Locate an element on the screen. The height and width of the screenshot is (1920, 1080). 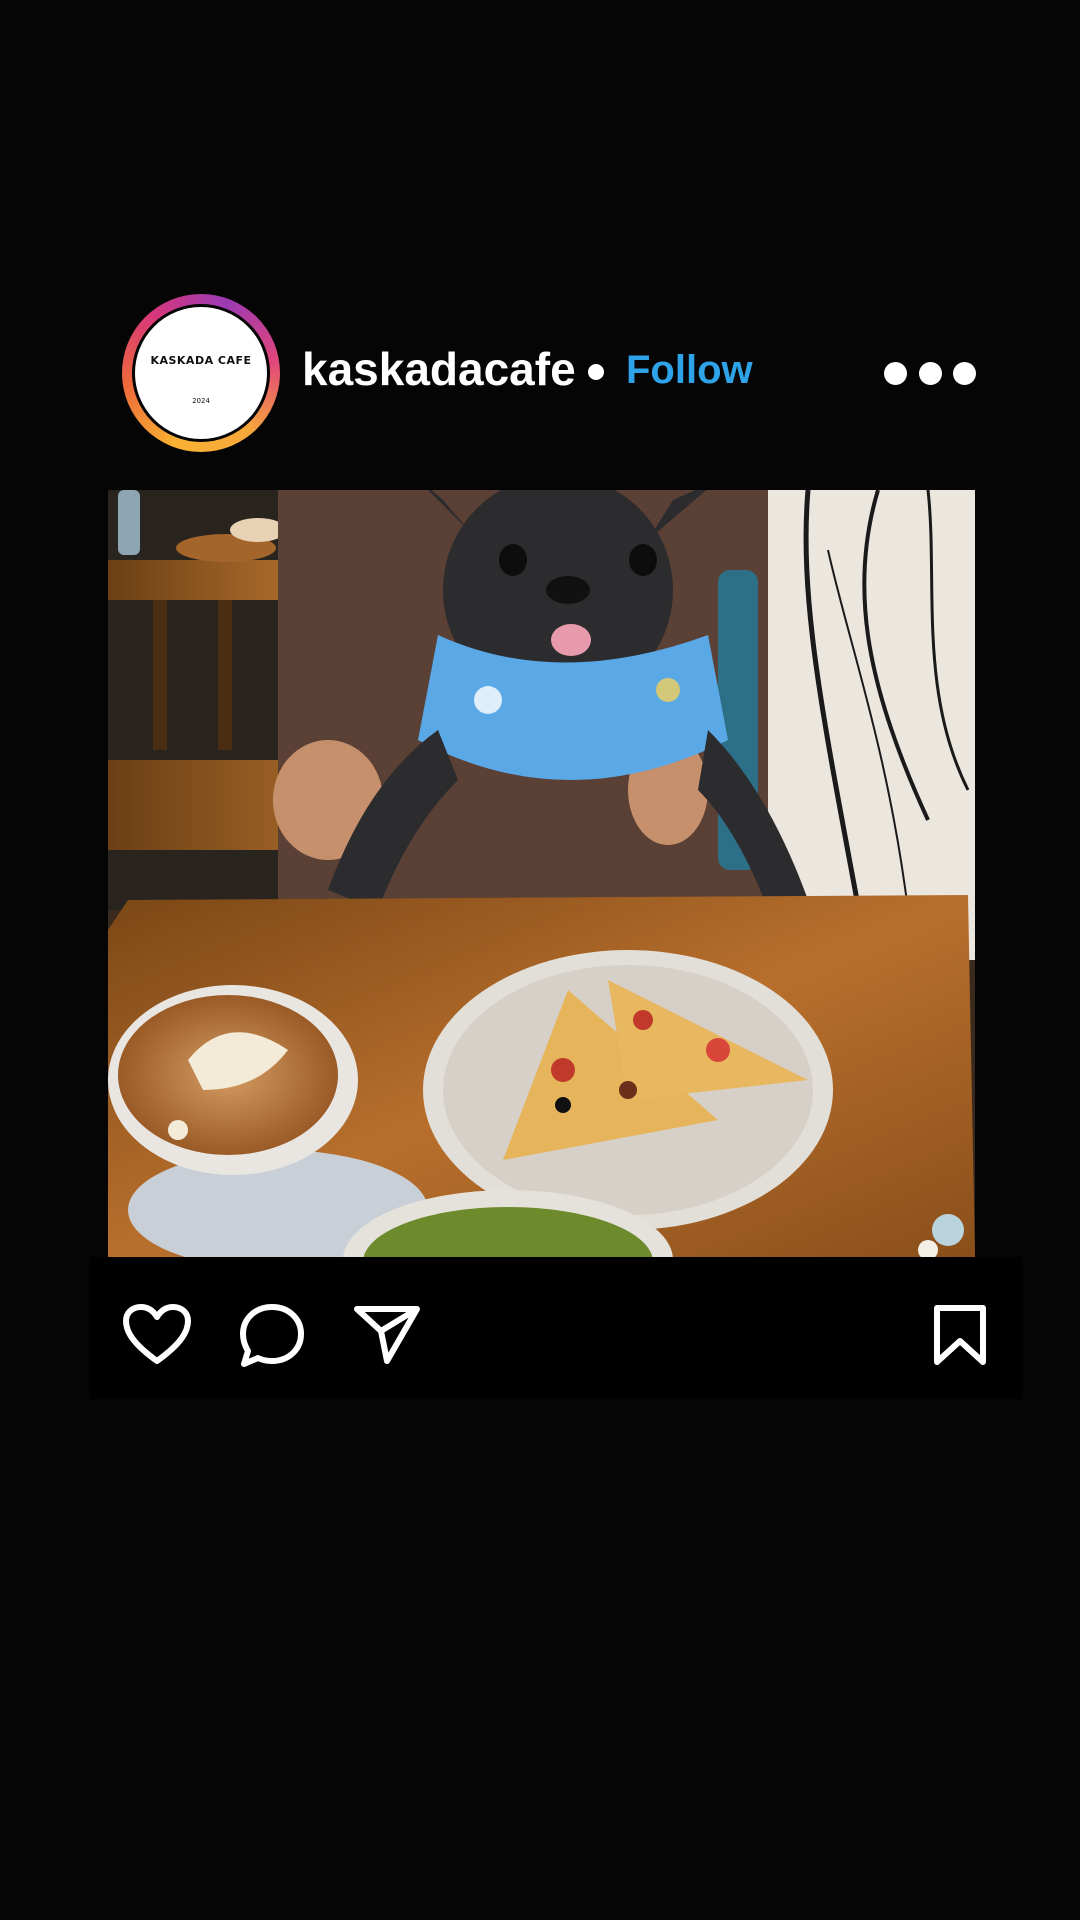
avatar-logo-year: 2024 is located at coordinates (201, 400).